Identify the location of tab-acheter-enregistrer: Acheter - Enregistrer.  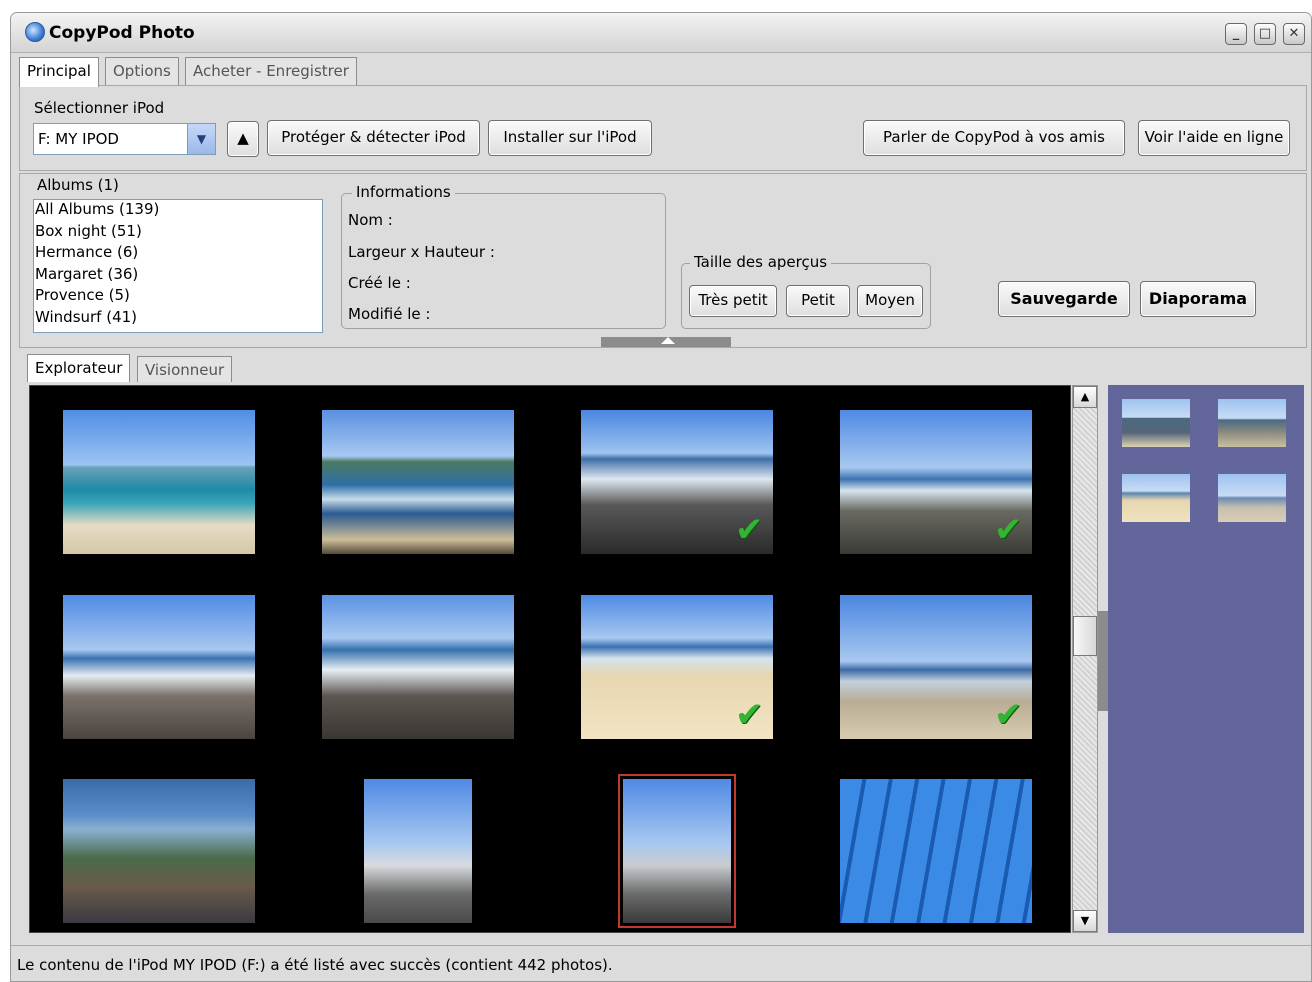
(271, 71).